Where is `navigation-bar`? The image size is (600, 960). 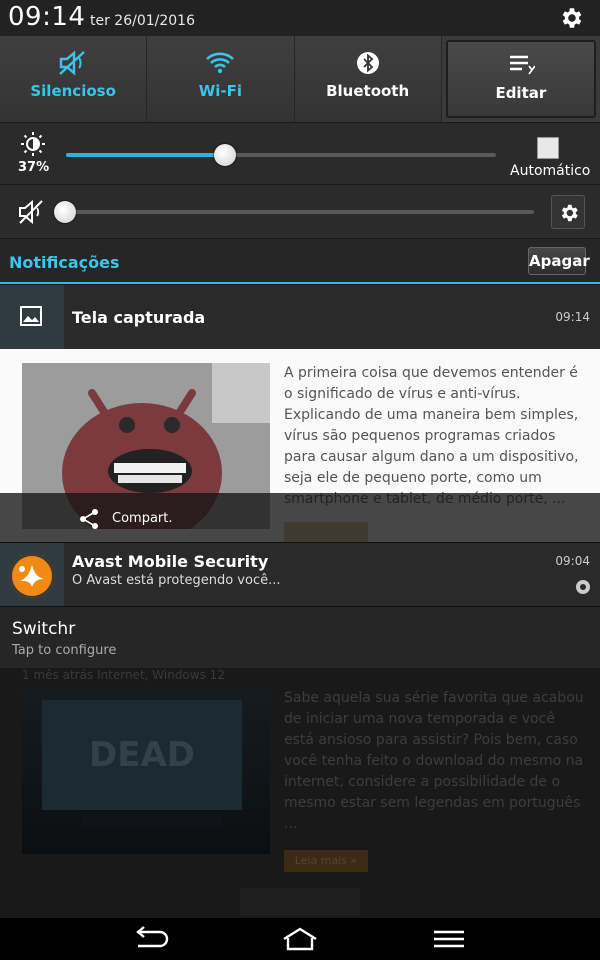
navigation-bar is located at coordinates (300, 939).